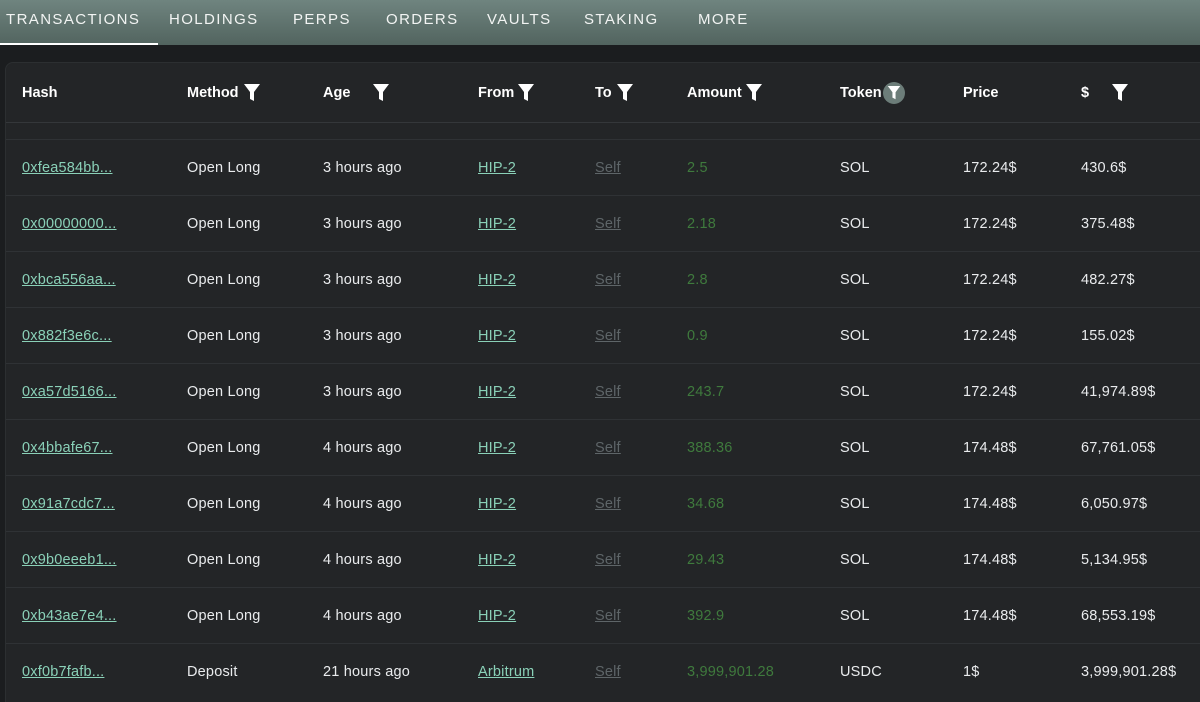 The height and width of the screenshot is (702, 1200). I want to click on usd-value-cell: 67,761.05$, so click(1118, 448).